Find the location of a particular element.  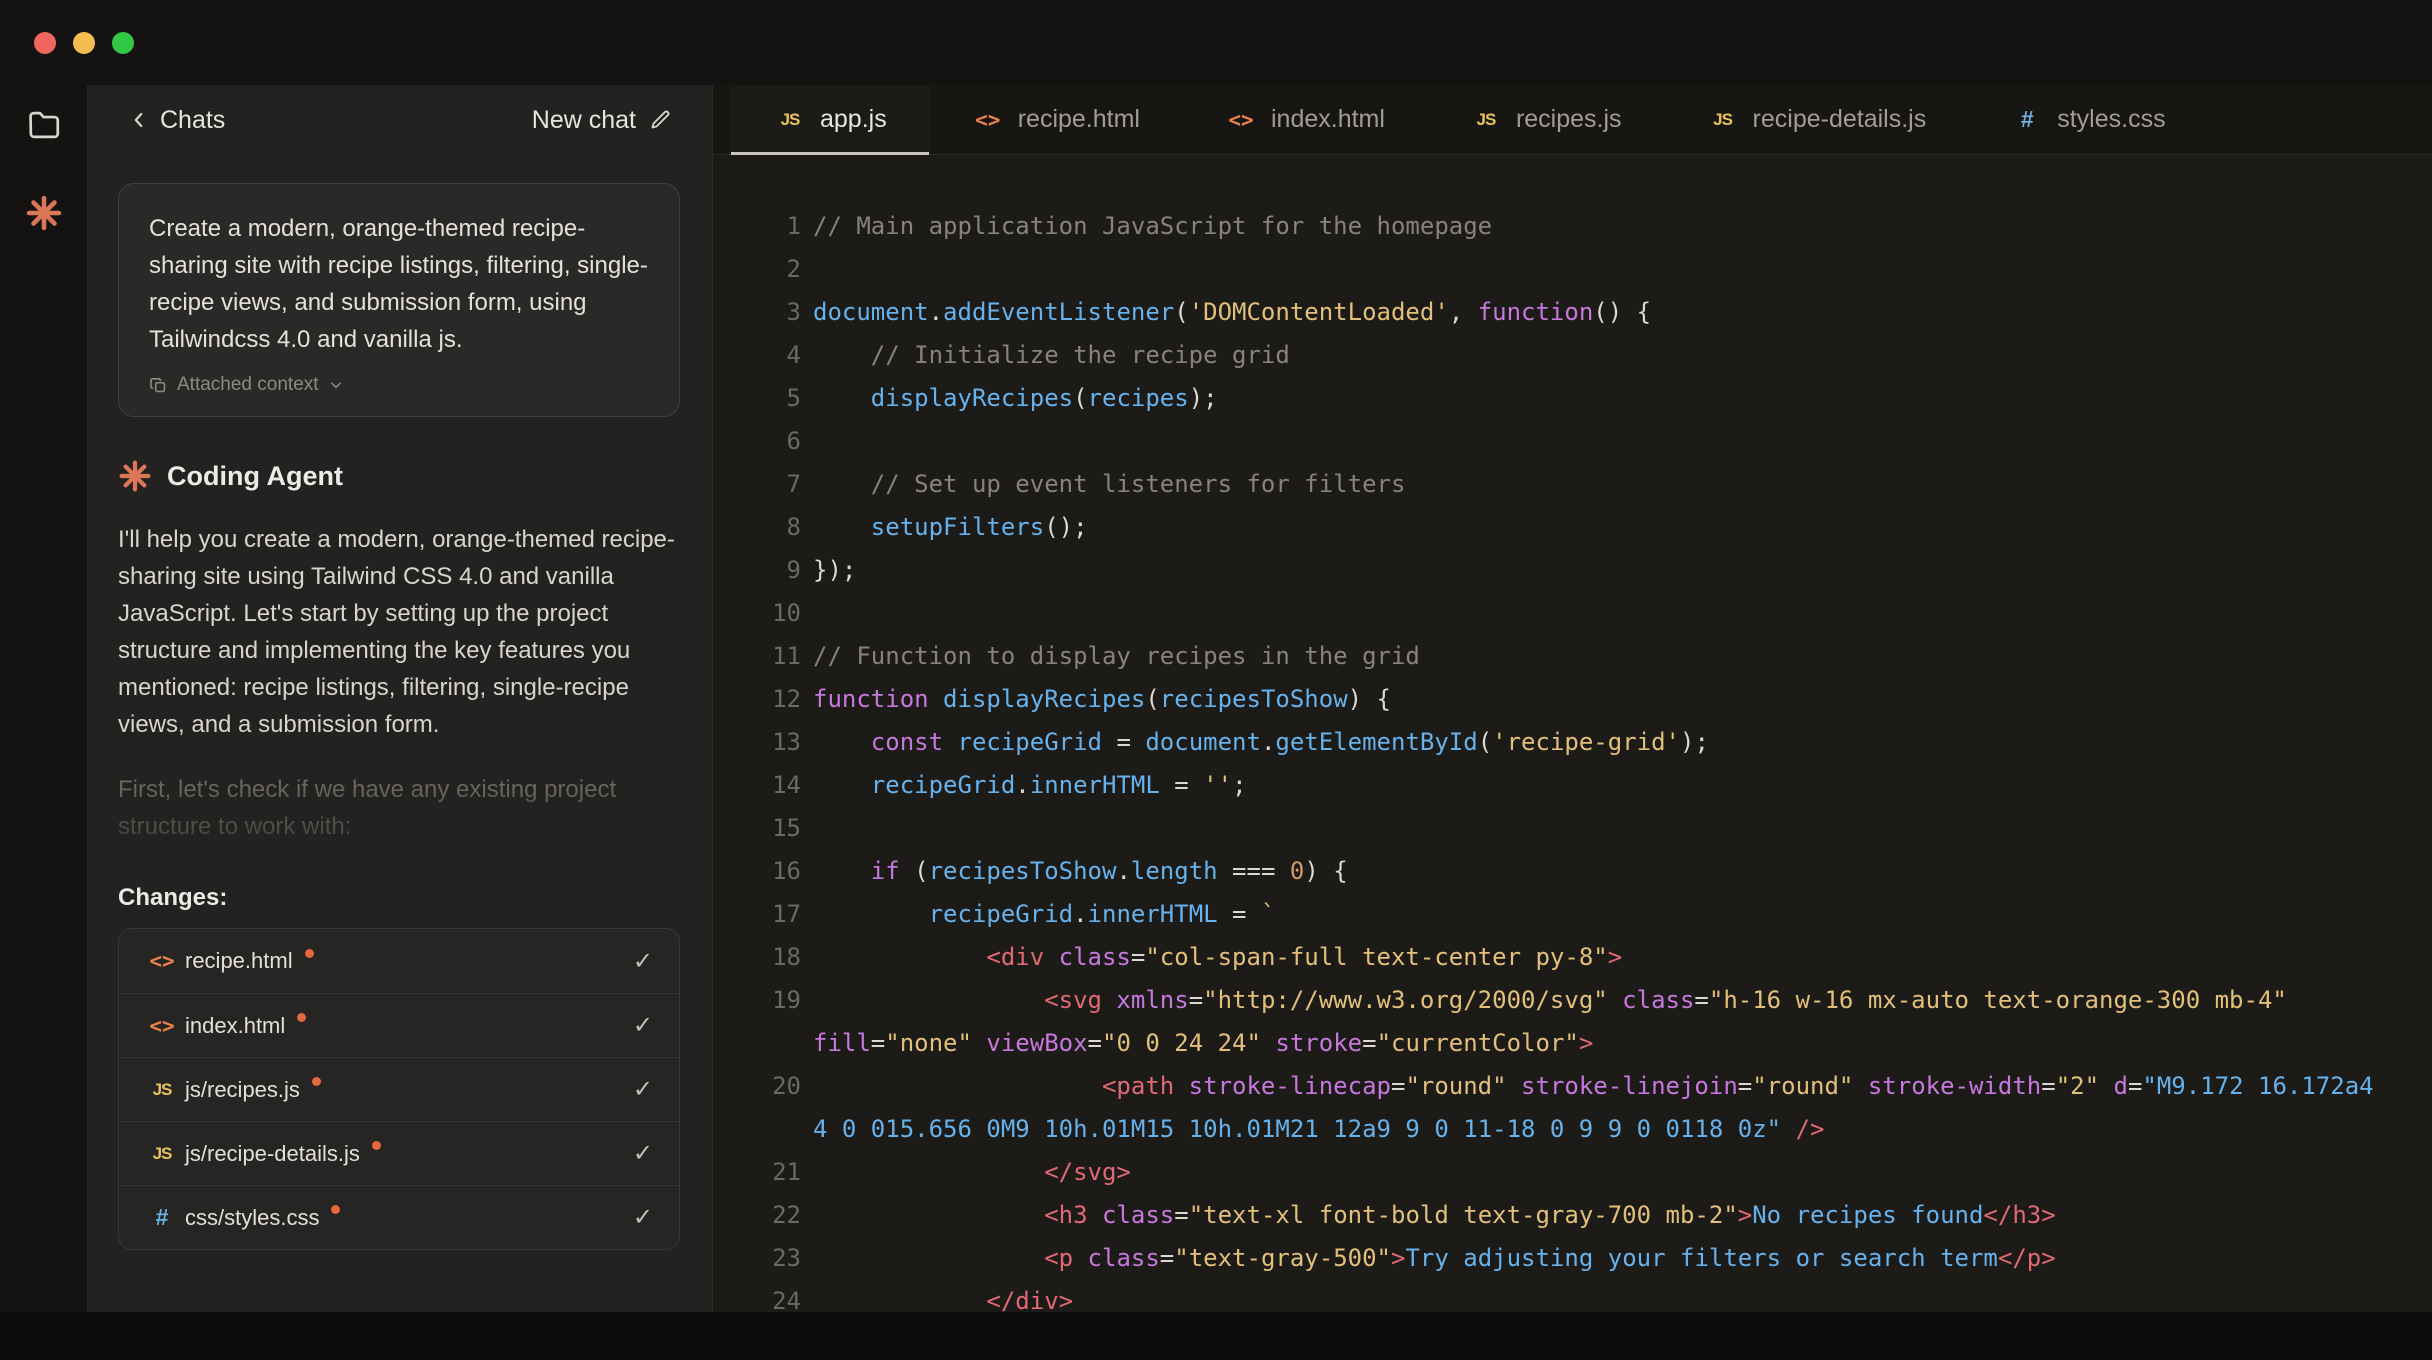

line-number: 24 is located at coordinates (786, 1299).